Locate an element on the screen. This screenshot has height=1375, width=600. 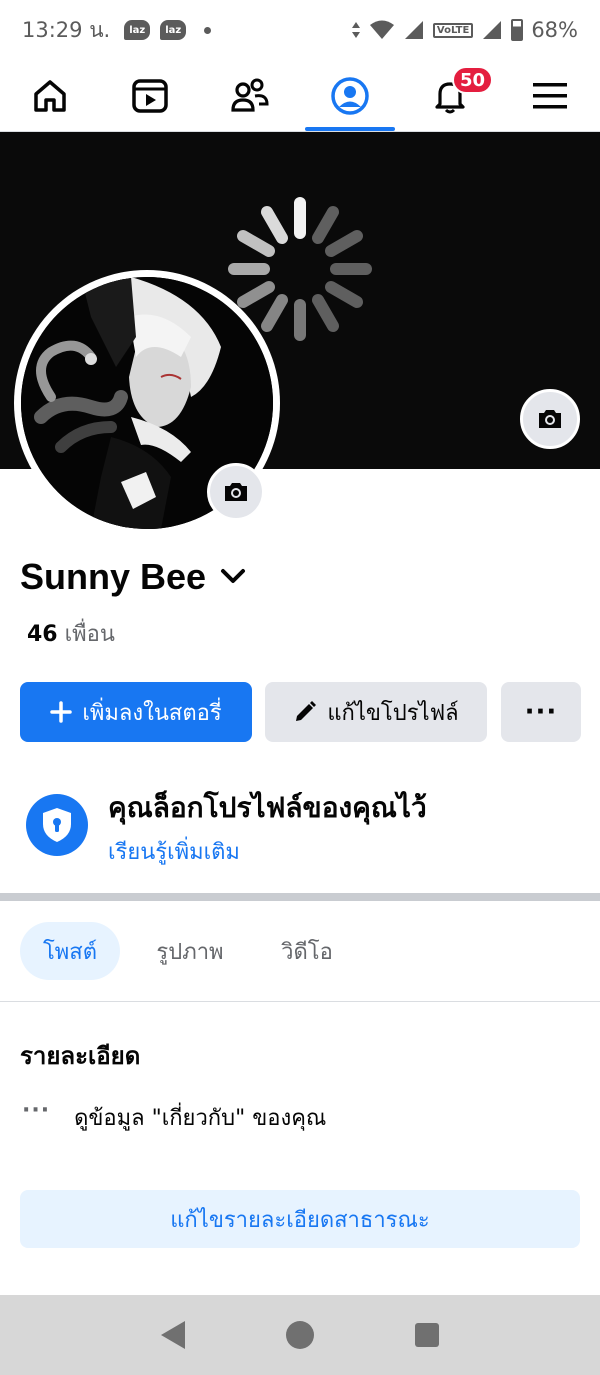
wifi-icon is located at coordinates (381, 29).